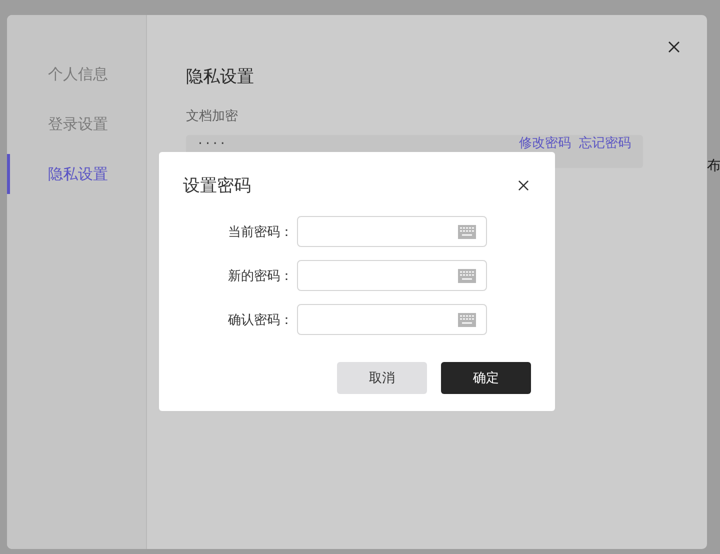  I want to click on field-label: 当前密码：, so click(260, 232).